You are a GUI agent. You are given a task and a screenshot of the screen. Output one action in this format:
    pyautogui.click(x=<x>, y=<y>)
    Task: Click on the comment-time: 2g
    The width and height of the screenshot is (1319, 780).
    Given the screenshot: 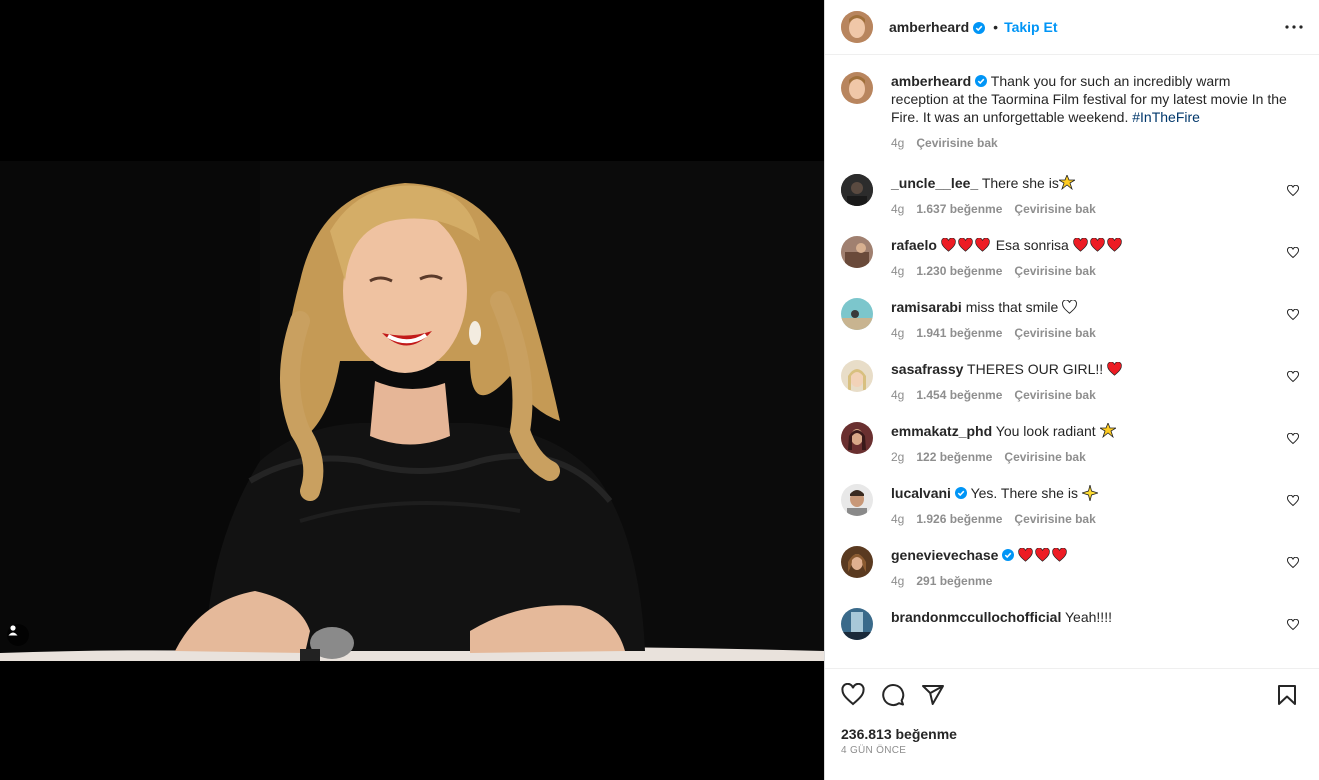 What is the action you would take?
    pyautogui.click(x=897, y=457)
    